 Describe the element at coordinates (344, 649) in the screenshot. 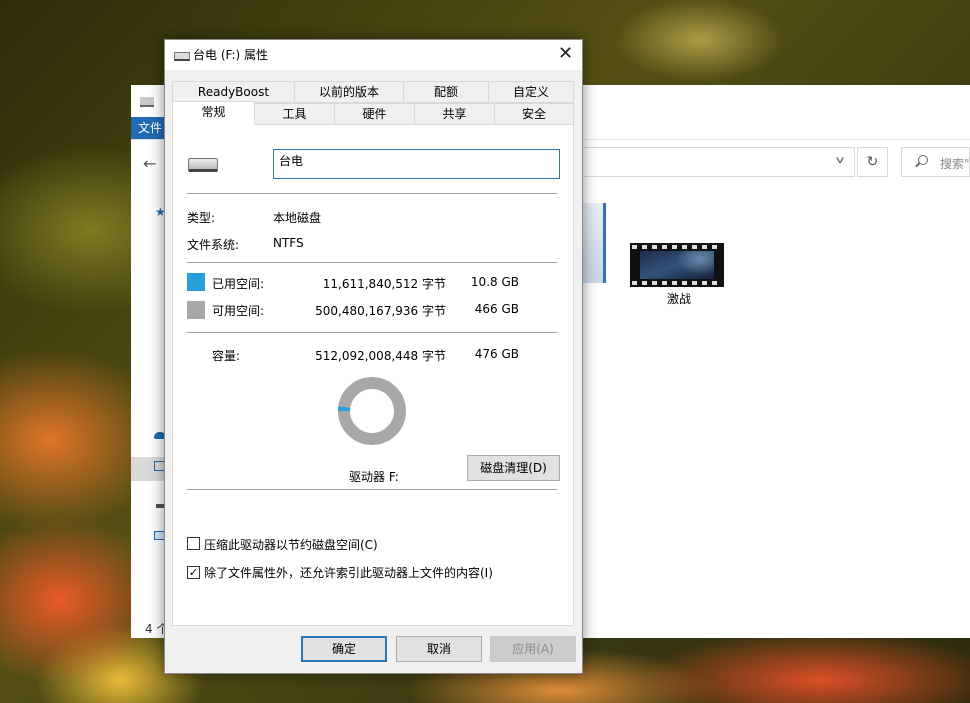

I see `ok-button: 确定` at that location.